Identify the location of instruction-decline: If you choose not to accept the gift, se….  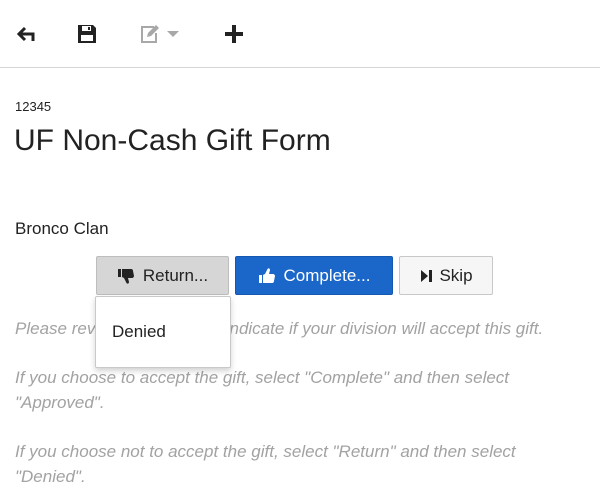
(265, 464).